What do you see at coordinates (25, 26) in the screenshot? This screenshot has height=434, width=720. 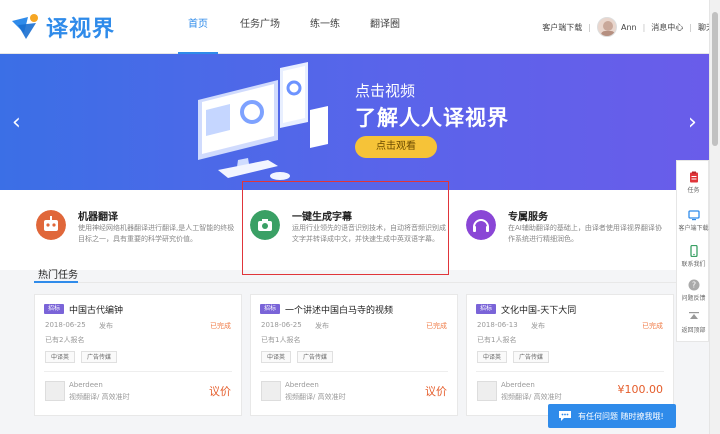 I see `logo-icon` at bounding box center [25, 26].